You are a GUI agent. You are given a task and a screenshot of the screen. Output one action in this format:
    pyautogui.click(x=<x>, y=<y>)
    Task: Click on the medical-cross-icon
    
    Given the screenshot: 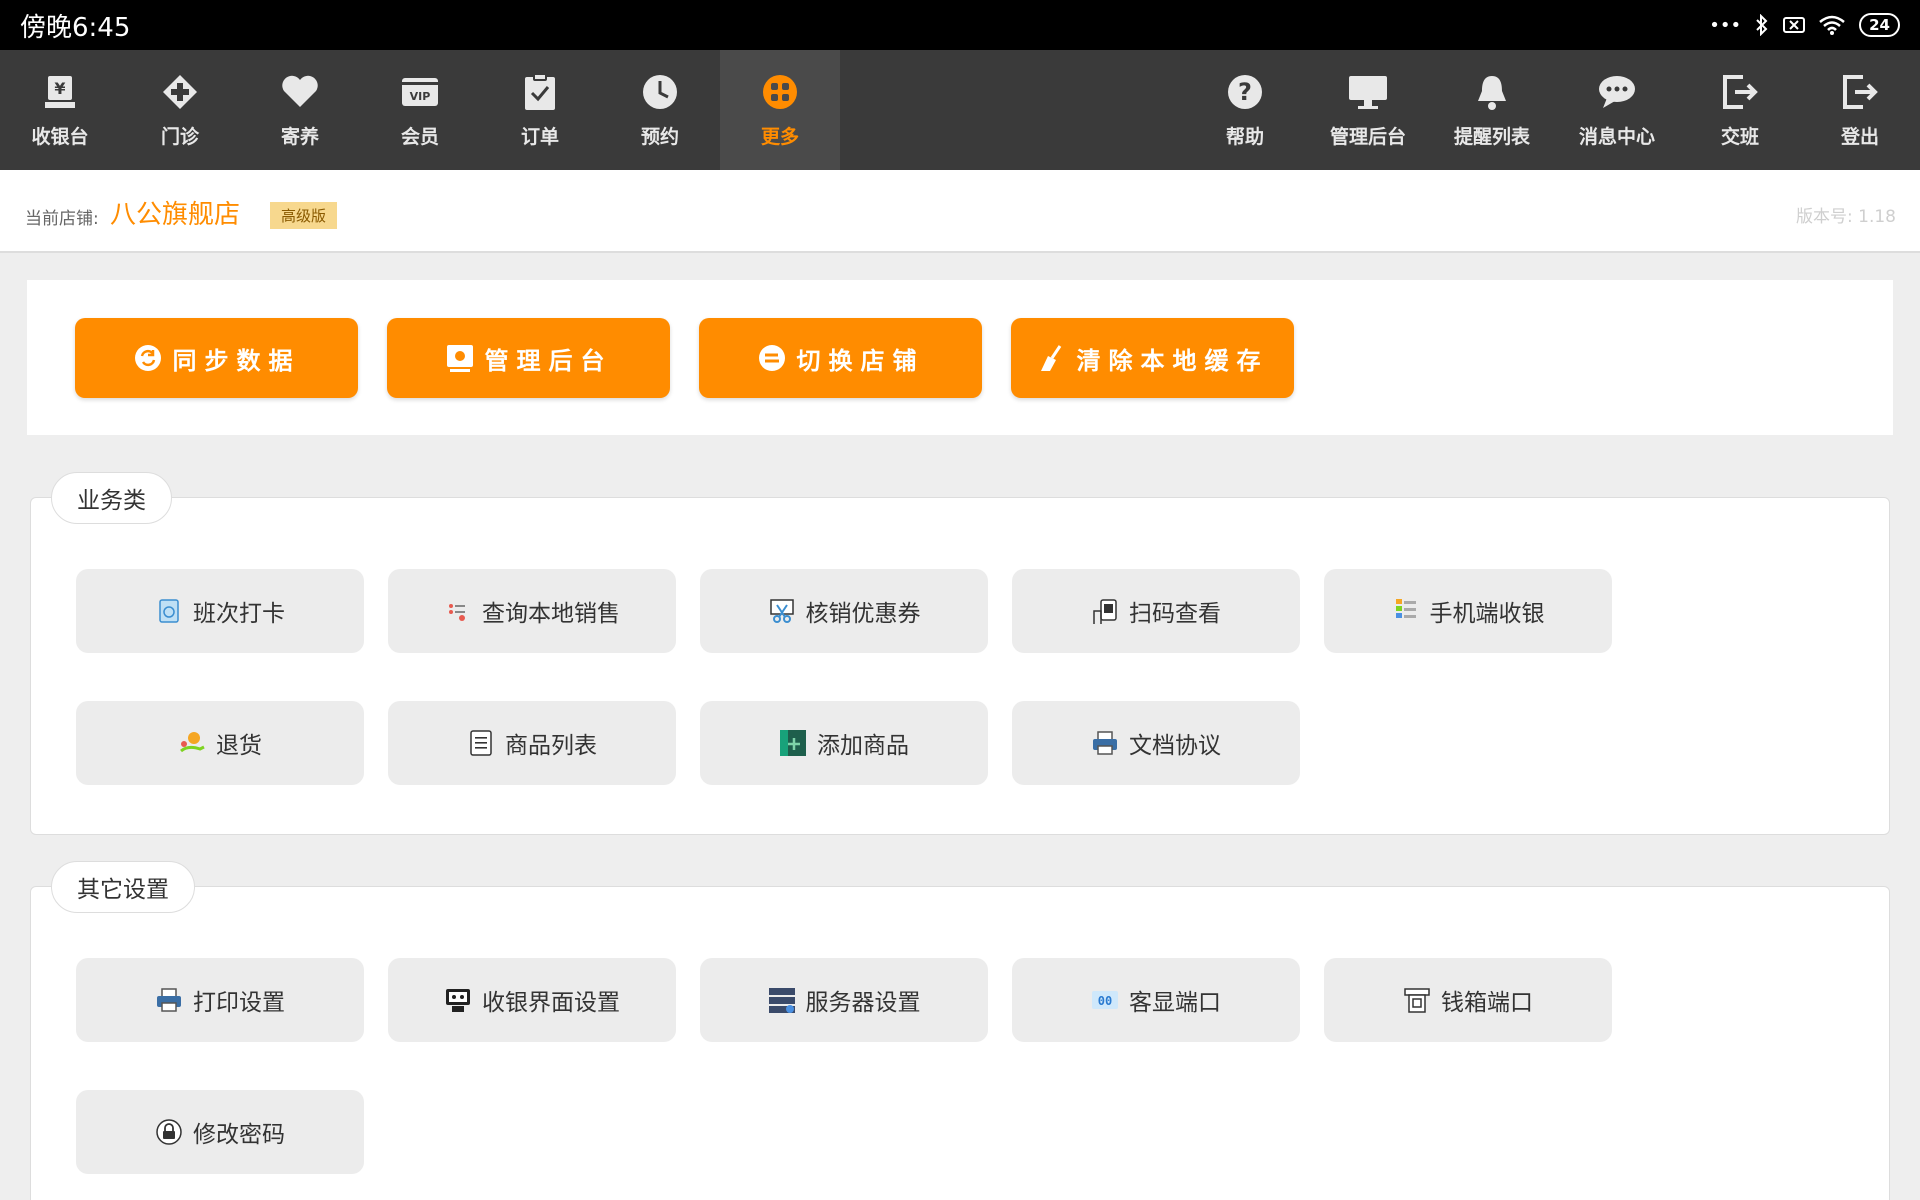 What is the action you would take?
    pyautogui.click(x=180, y=92)
    